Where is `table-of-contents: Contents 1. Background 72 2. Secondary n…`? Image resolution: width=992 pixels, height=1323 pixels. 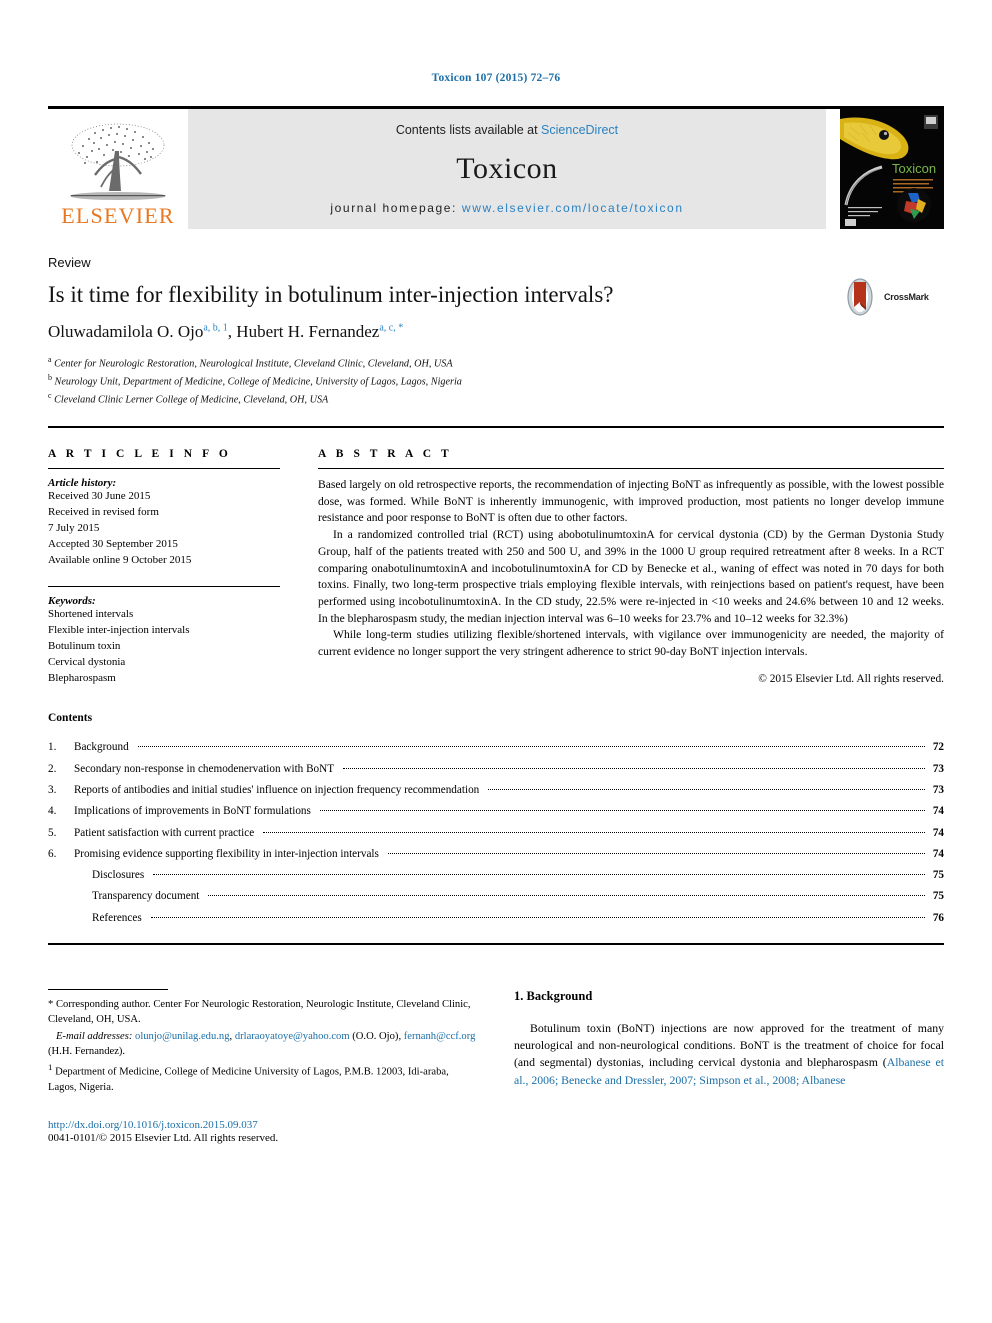
table-of-contents: Contents 1. Background 72 2. Secondary n… is located at coordinates (496, 820).